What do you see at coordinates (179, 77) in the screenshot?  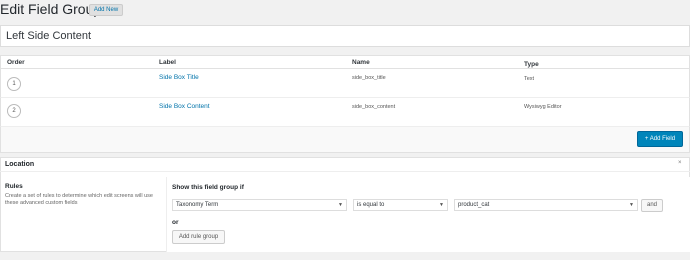 I see `field-label-link: Side Box Title` at bounding box center [179, 77].